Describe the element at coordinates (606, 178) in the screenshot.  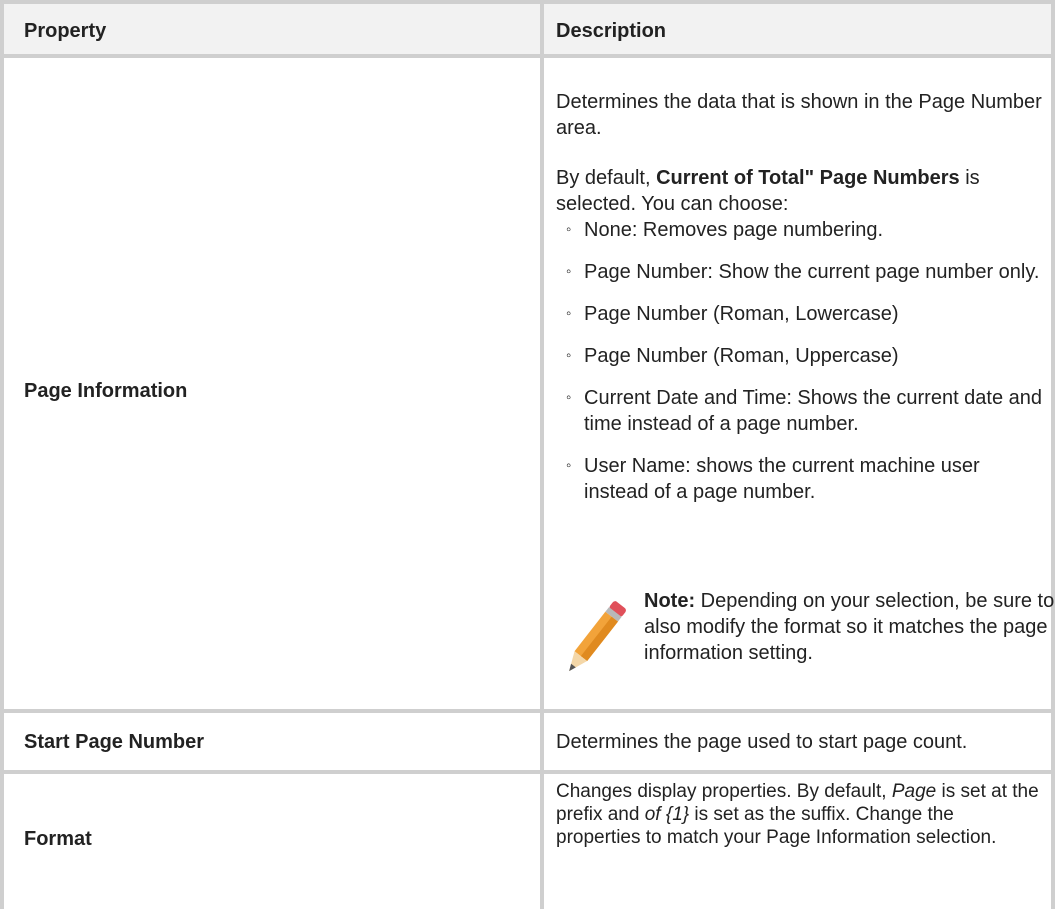
I see `default-prefix: By default,` at that location.